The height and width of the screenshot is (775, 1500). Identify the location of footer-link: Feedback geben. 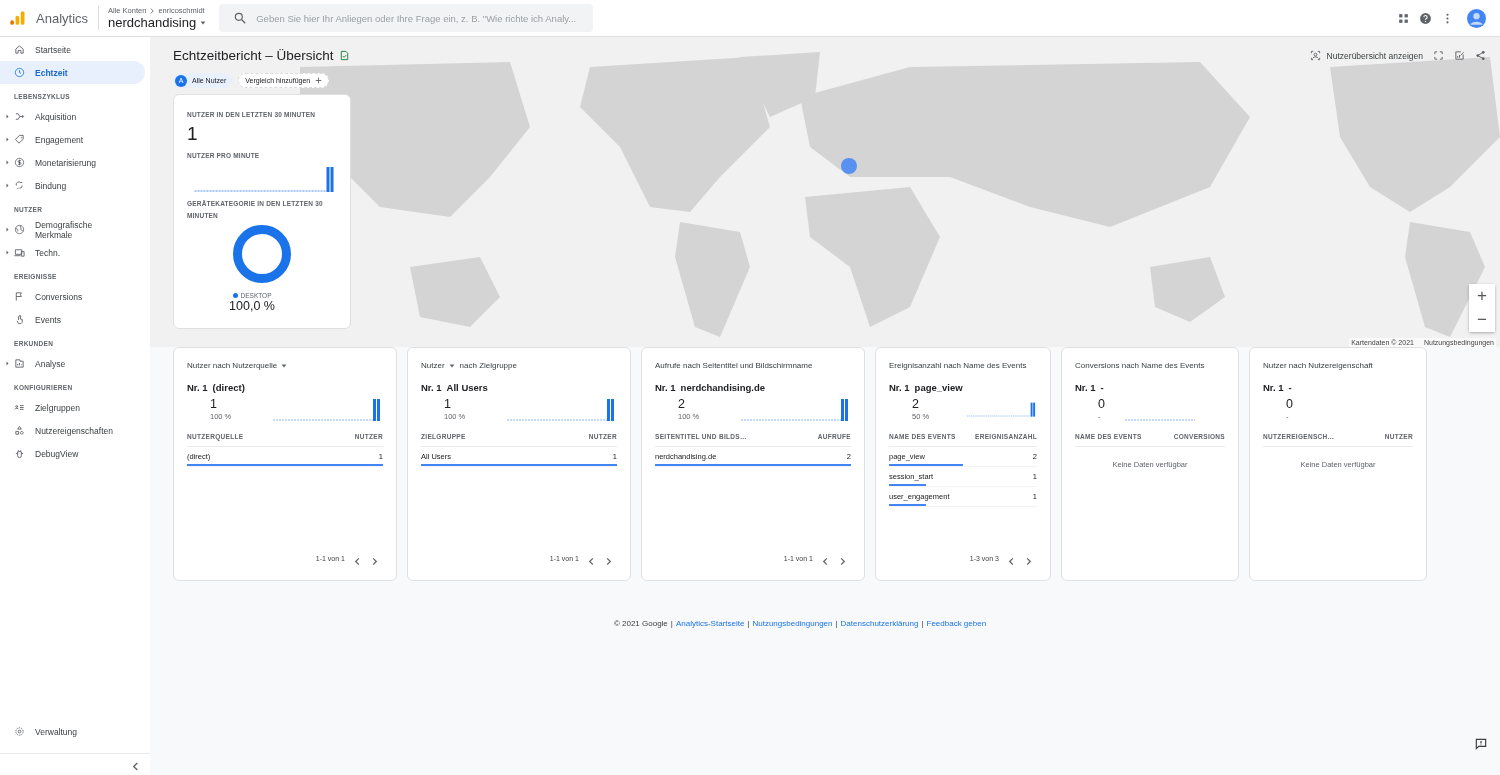
(956, 623).